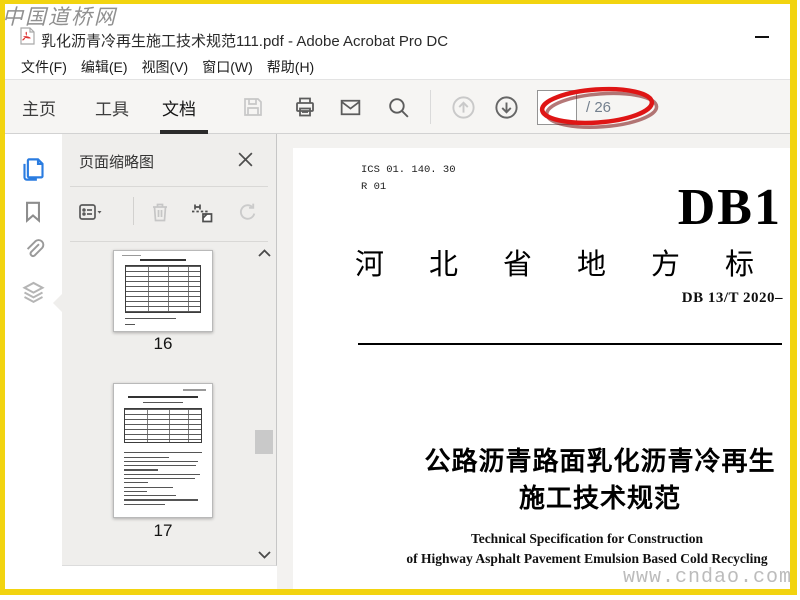 This screenshot has height=600, width=800. What do you see at coordinates (264, 404) in the screenshot?
I see `thumbnail-scrollbar` at bounding box center [264, 404].